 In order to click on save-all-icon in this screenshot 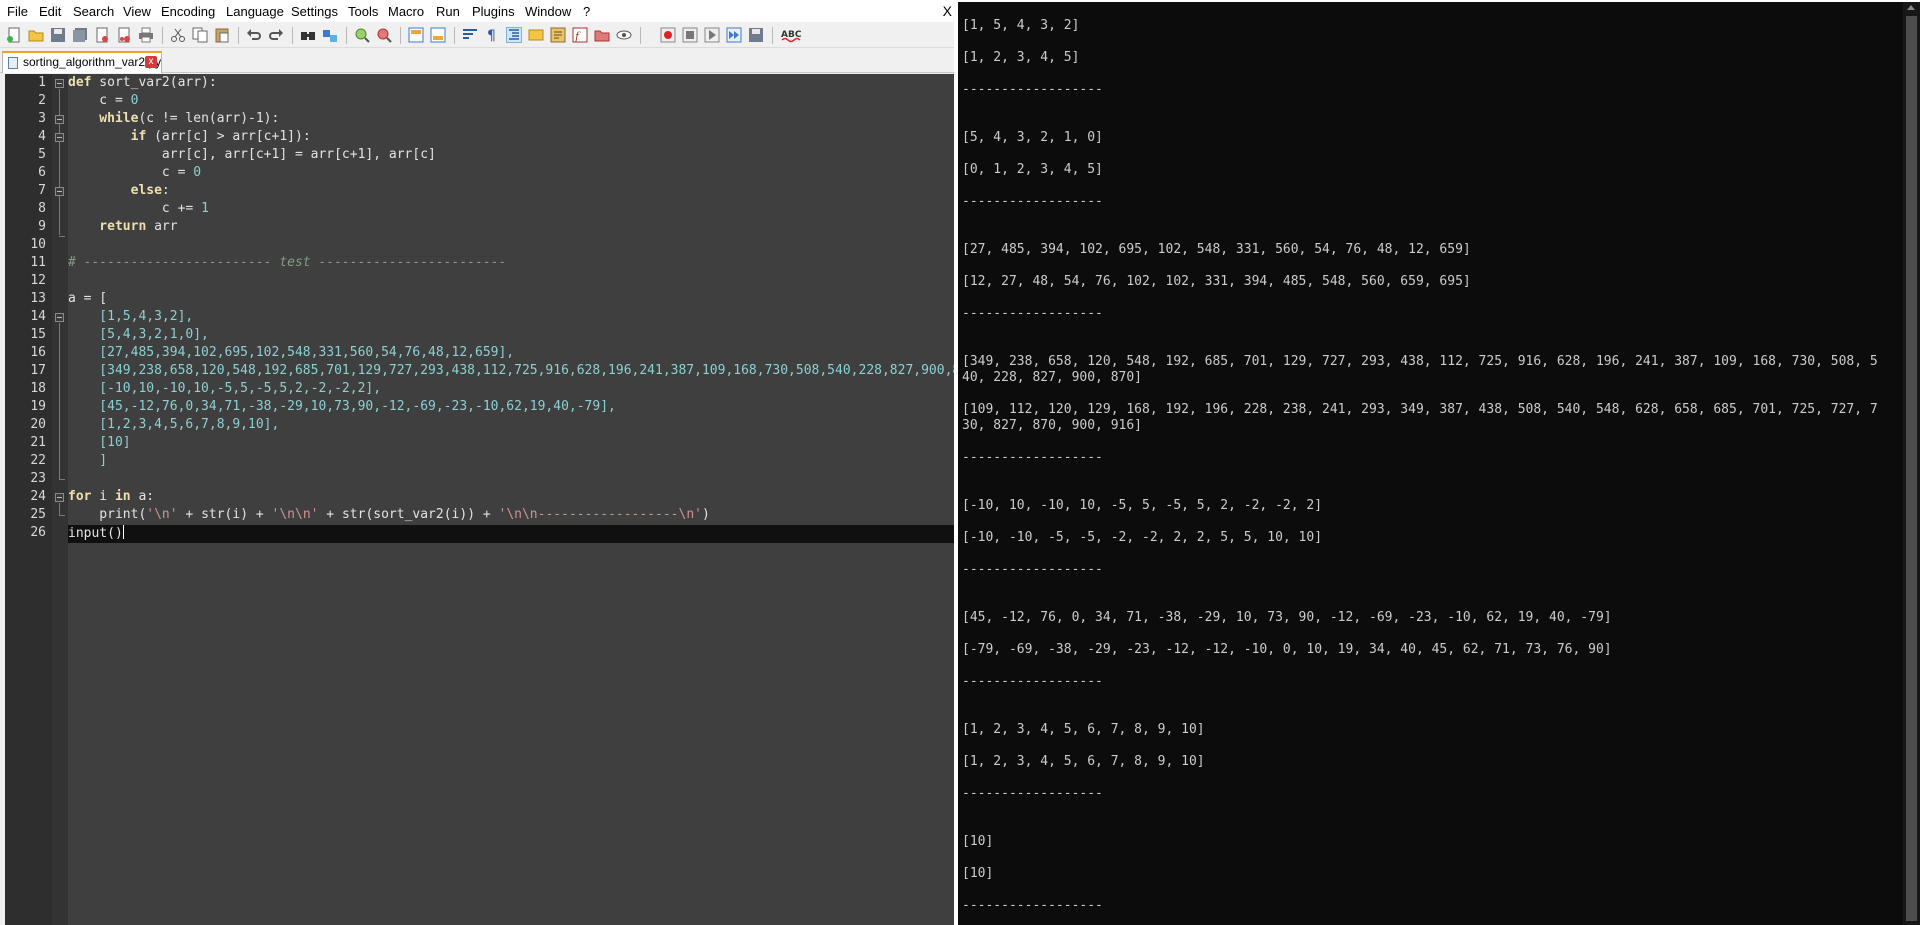, I will do `click(80, 35)`.